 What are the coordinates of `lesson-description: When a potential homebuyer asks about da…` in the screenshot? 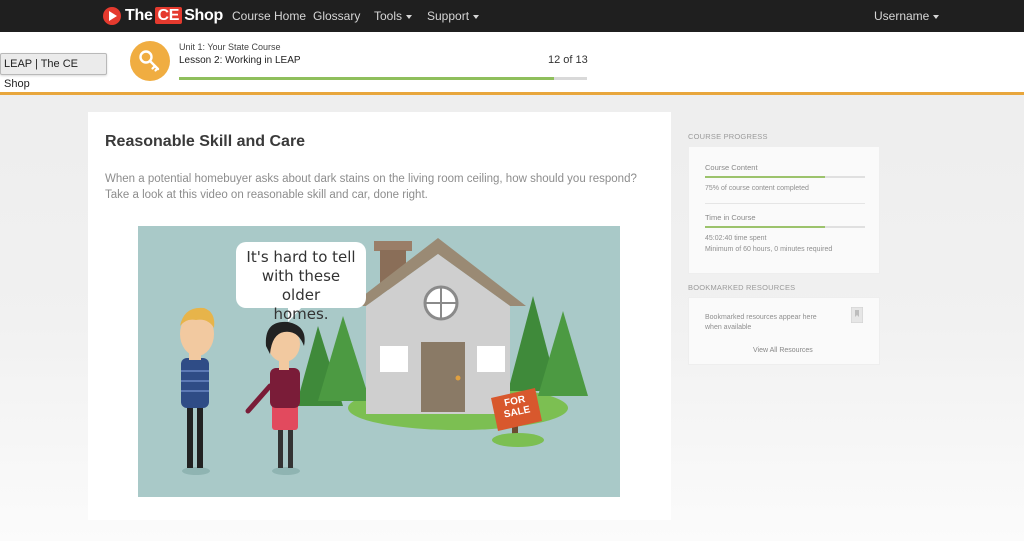 It's located at (371, 187).